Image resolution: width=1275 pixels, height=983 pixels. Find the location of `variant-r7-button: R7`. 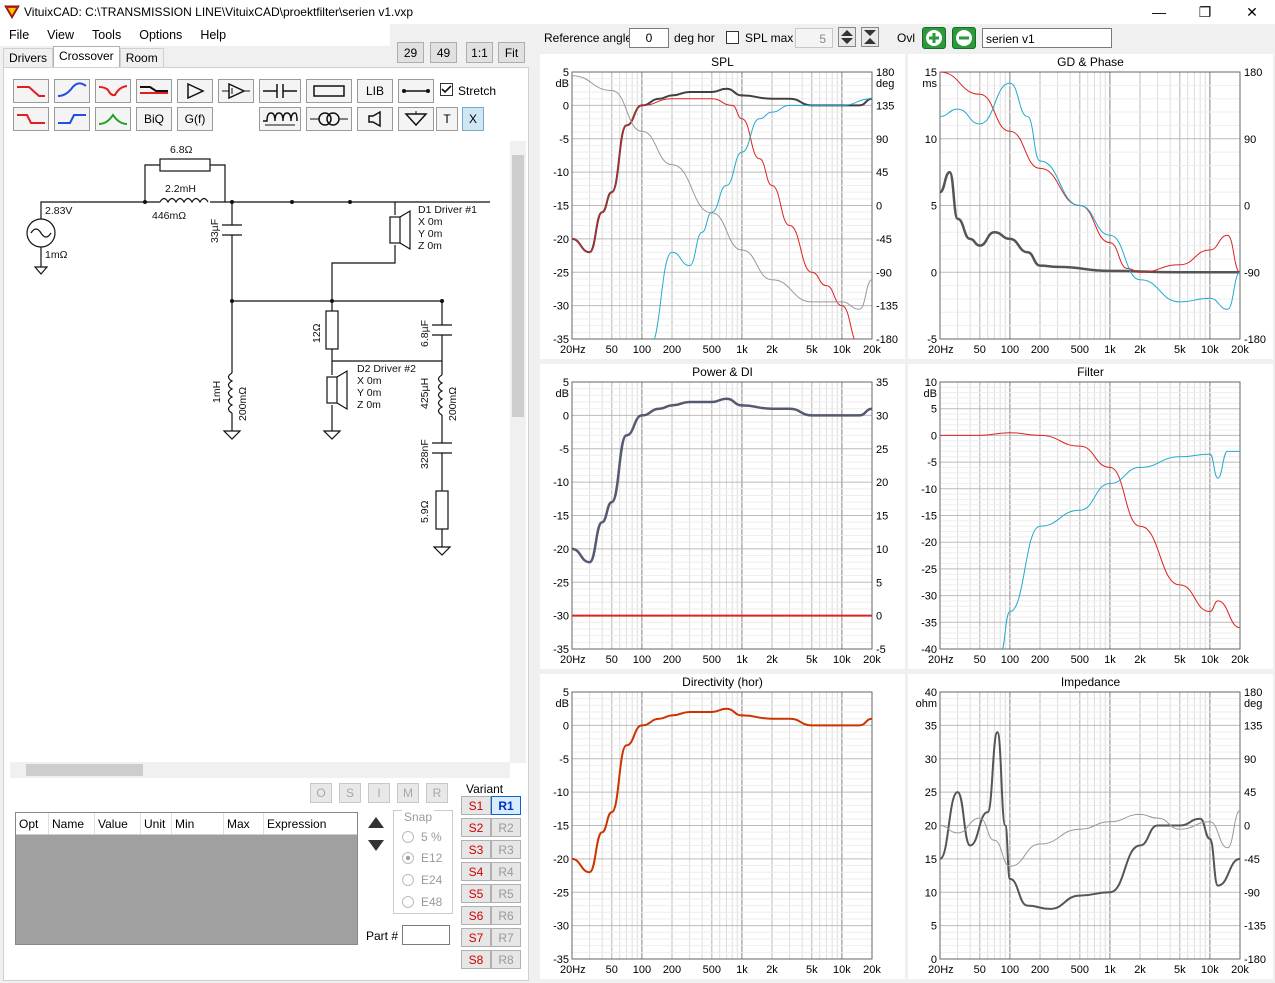

variant-r7-button: R7 is located at coordinates (506, 937).